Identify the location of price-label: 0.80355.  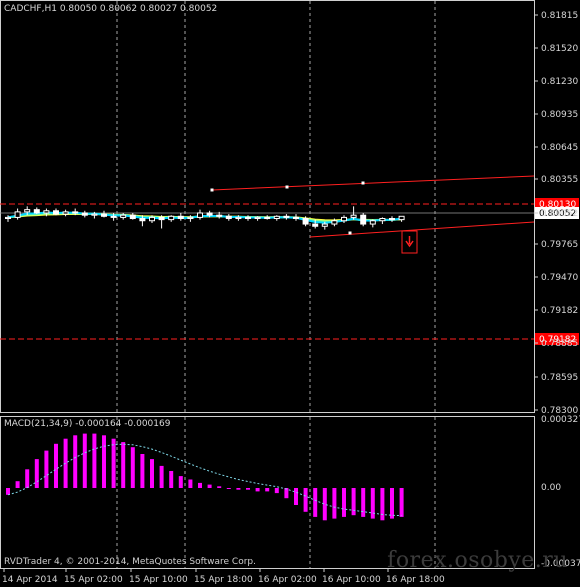
(559, 180).